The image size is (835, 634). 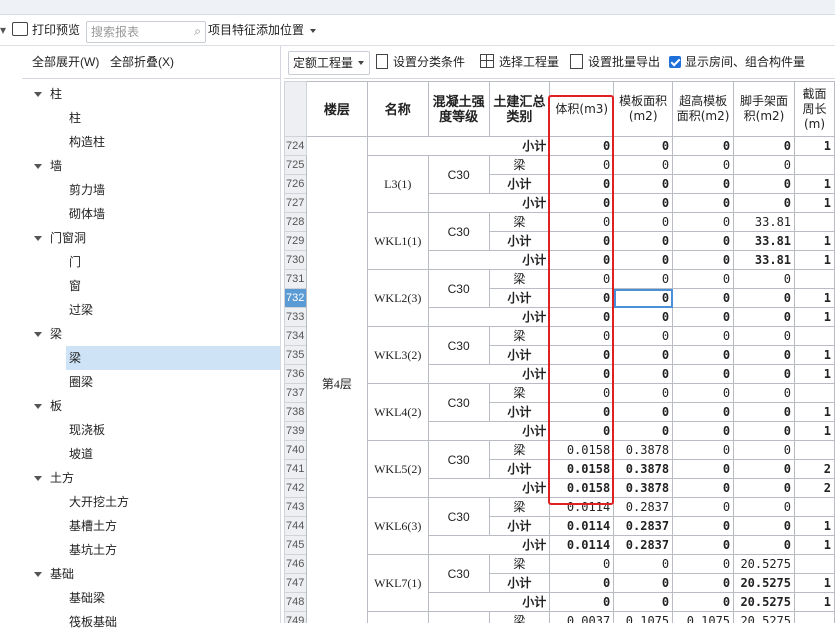 What do you see at coordinates (85, 214) in the screenshot?
I see `tree-item-1-1: 砌体墙` at bounding box center [85, 214].